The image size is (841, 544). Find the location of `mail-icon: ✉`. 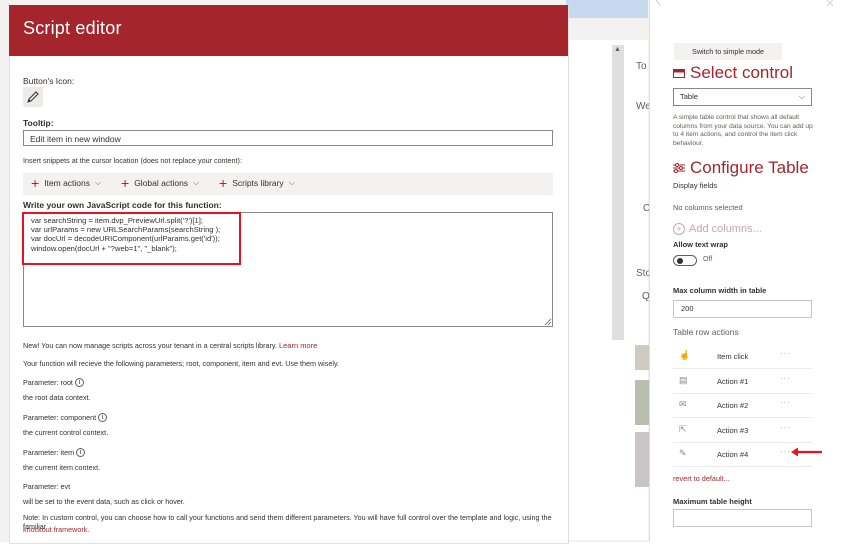

mail-icon: ✉ is located at coordinates (683, 404).